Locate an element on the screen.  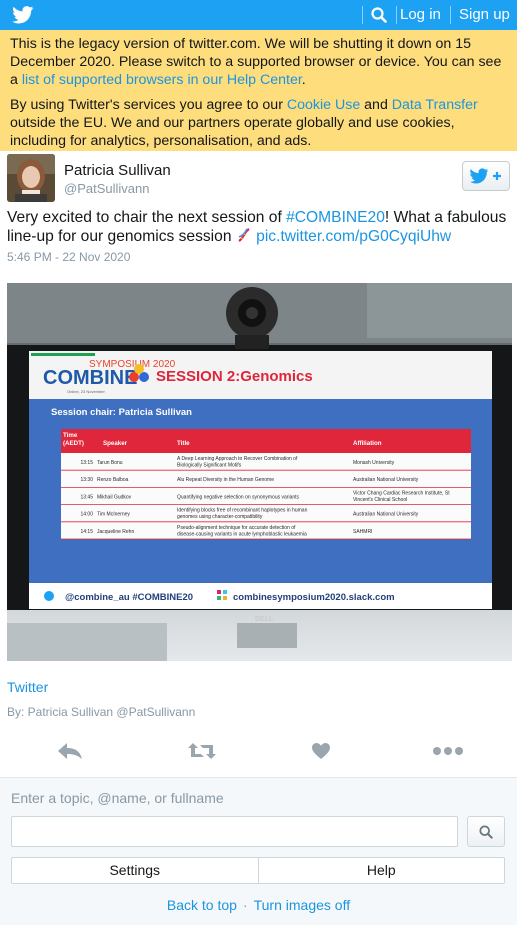
tweet-header: Patricia Sullivan @PatSullivann is located at coordinates (258, 178).